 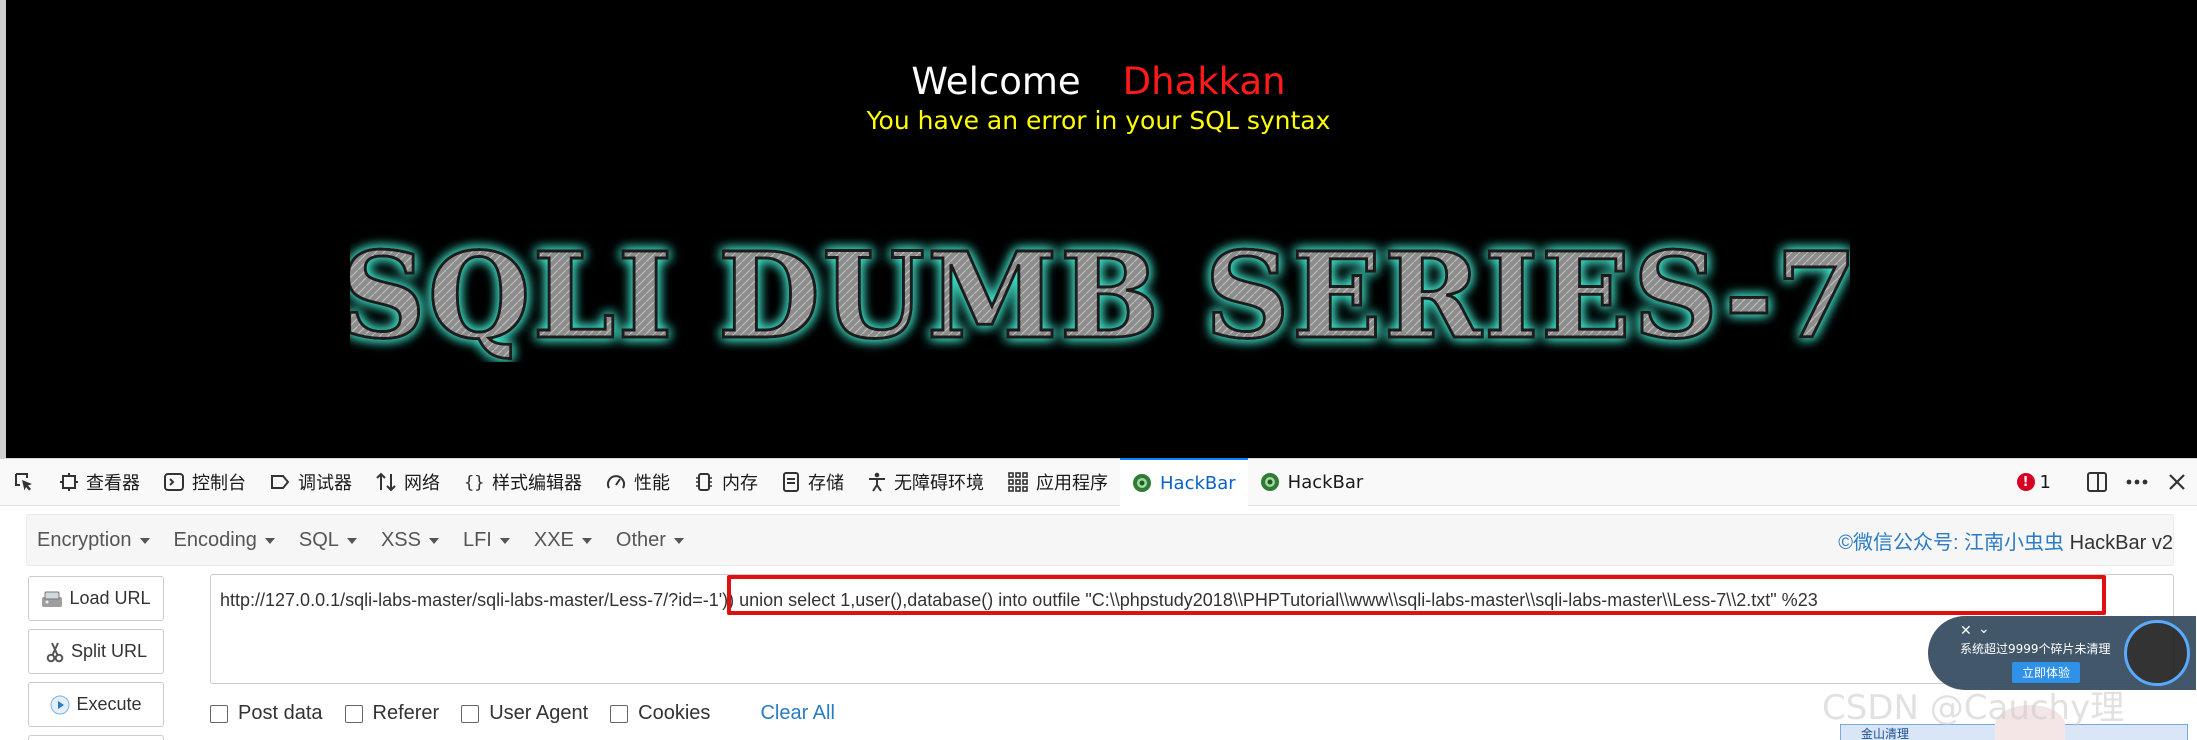 What do you see at coordinates (1072, 483) in the screenshot?
I see `tab-label: 应用程序` at bounding box center [1072, 483].